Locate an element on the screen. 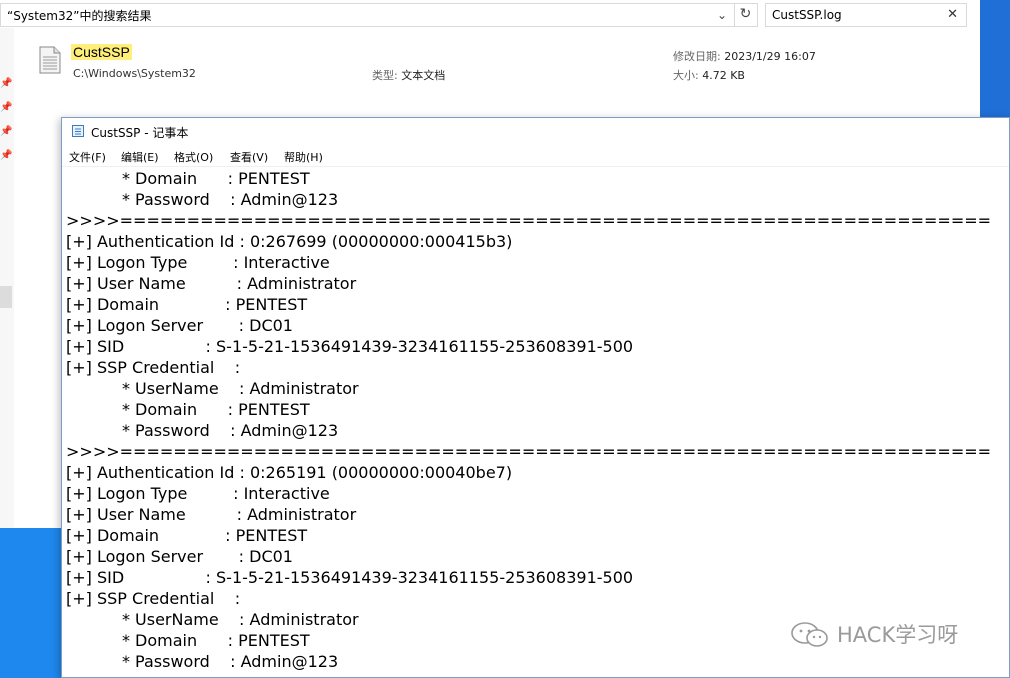 The height and width of the screenshot is (678, 1010). menu-format: 格式(O) is located at coordinates (193, 157).